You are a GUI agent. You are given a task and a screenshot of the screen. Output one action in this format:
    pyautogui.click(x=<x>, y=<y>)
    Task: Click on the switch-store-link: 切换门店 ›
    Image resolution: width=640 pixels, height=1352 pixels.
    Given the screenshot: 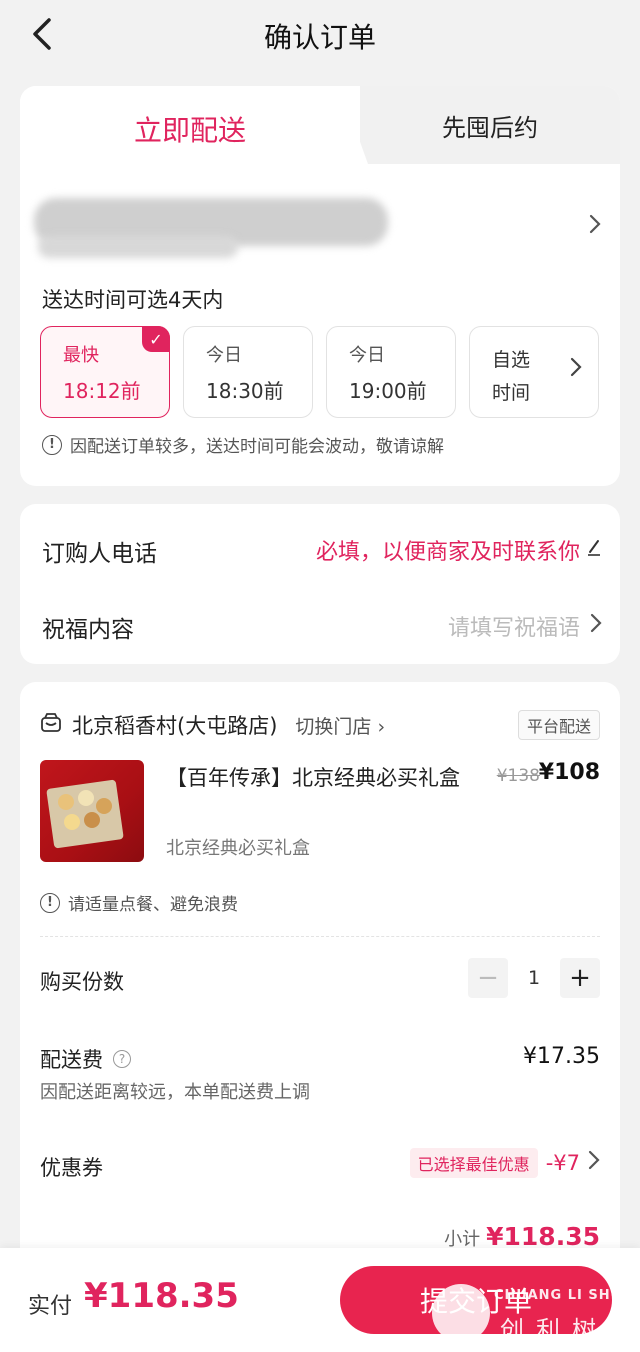 What is the action you would take?
    pyautogui.click(x=340, y=725)
    